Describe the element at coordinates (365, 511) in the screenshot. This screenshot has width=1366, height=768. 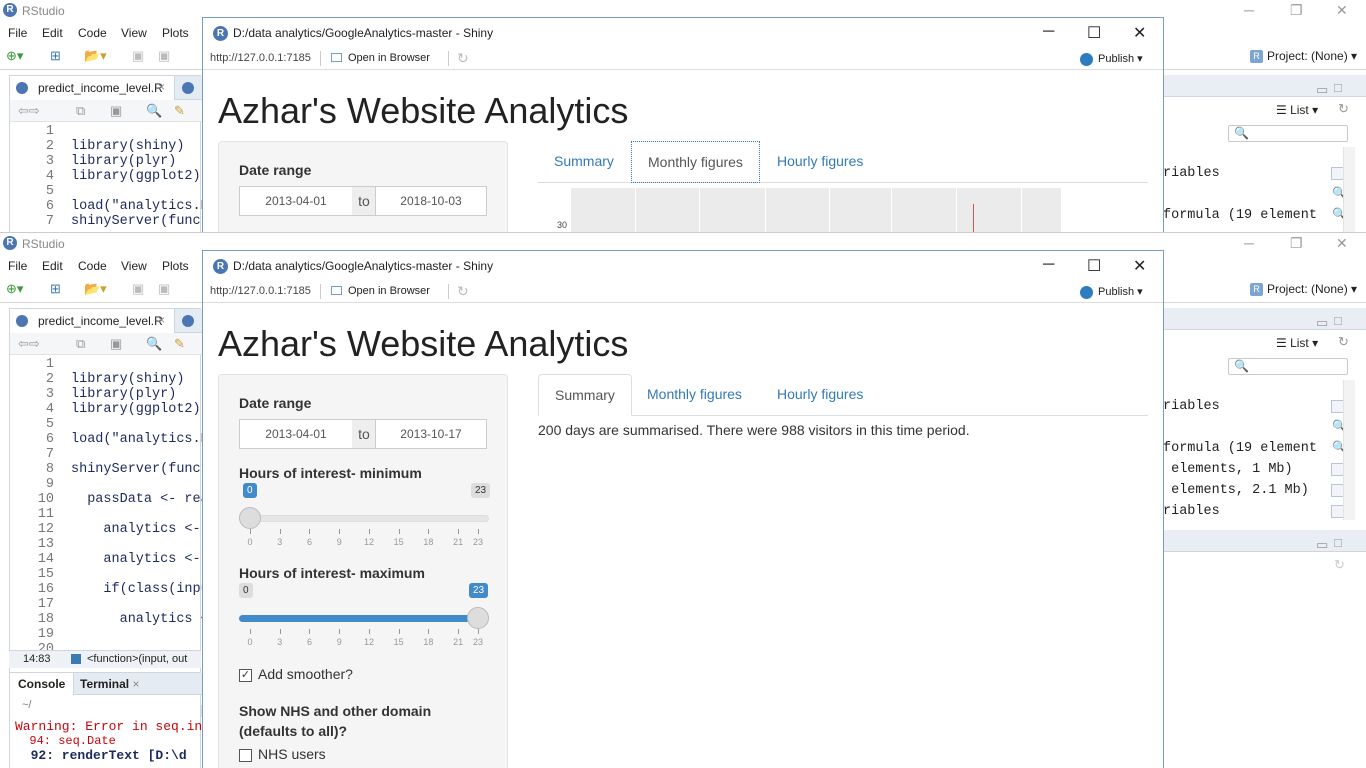
I see `hours-min-slider: 0 23 0 3 6 9 12 15 18 21 23` at that location.